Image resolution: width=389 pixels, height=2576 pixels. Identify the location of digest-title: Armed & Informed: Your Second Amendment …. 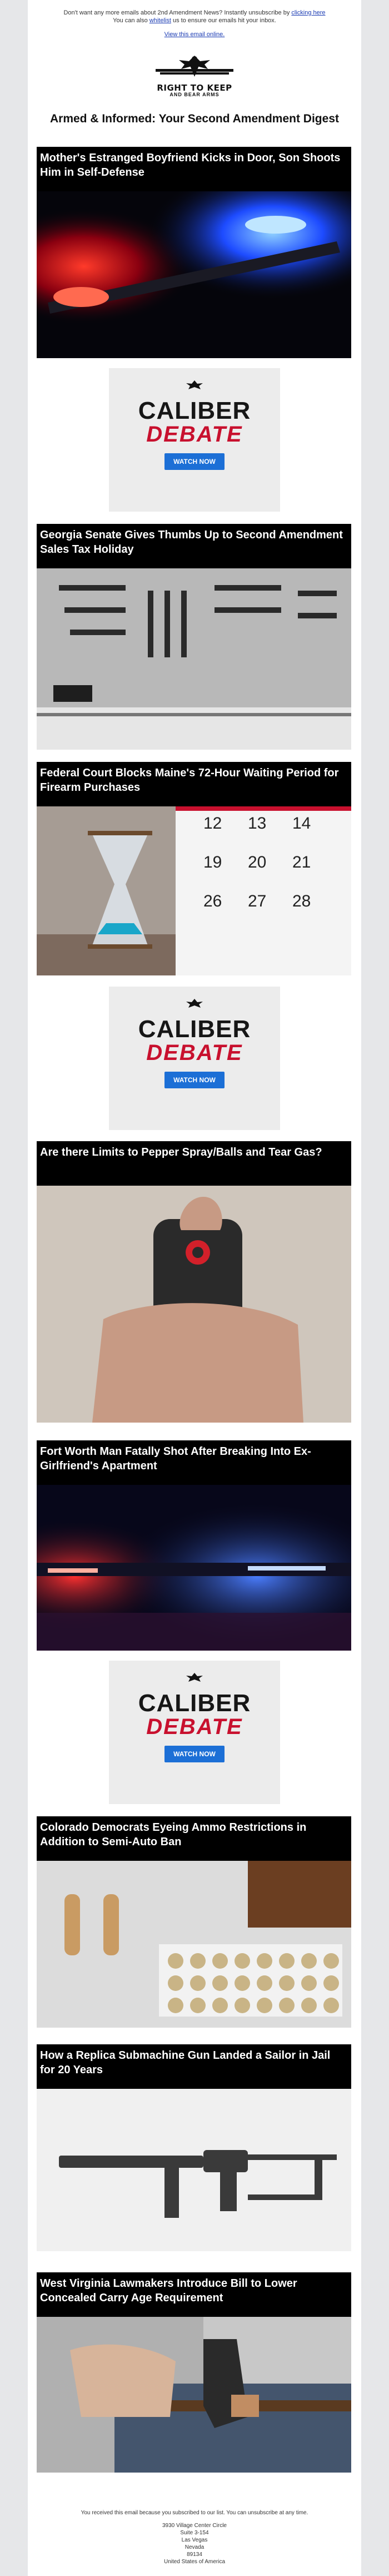
(194, 118).